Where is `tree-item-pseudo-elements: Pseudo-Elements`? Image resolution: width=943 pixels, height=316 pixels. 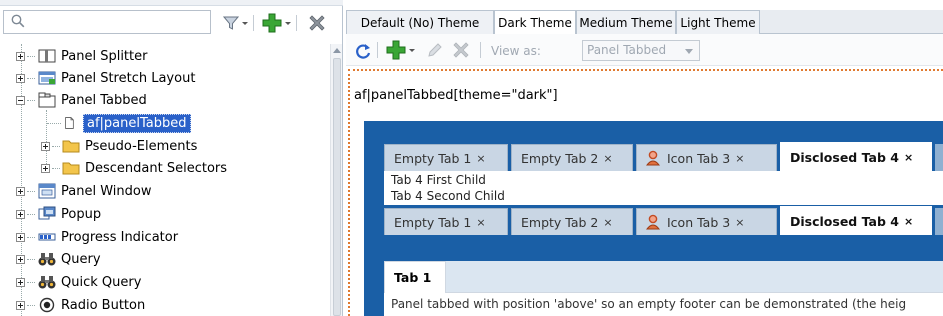
tree-item-pseudo-elements: Pseudo-Elements is located at coordinates (129, 146).